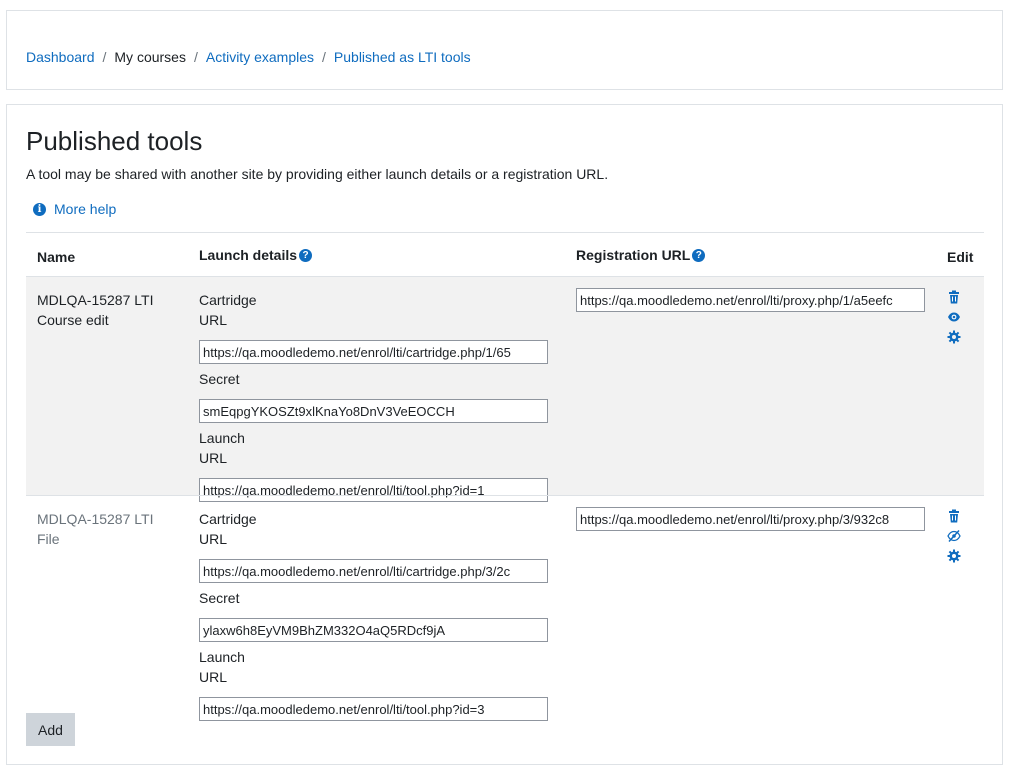 This screenshot has height=774, width=1013. I want to click on header-registration: Registration URL ?, so click(641, 255).